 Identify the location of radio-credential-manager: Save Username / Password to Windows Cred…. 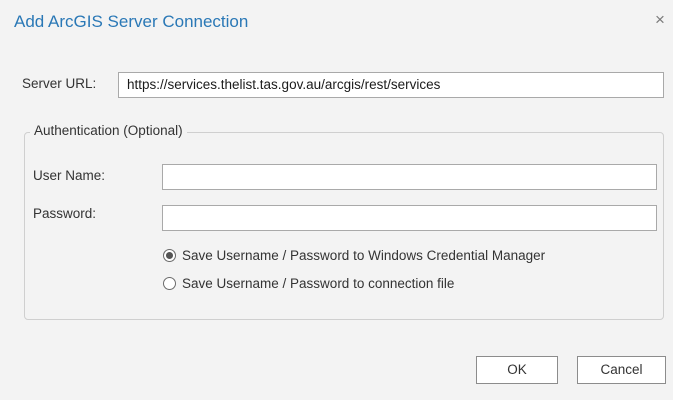
(354, 255).